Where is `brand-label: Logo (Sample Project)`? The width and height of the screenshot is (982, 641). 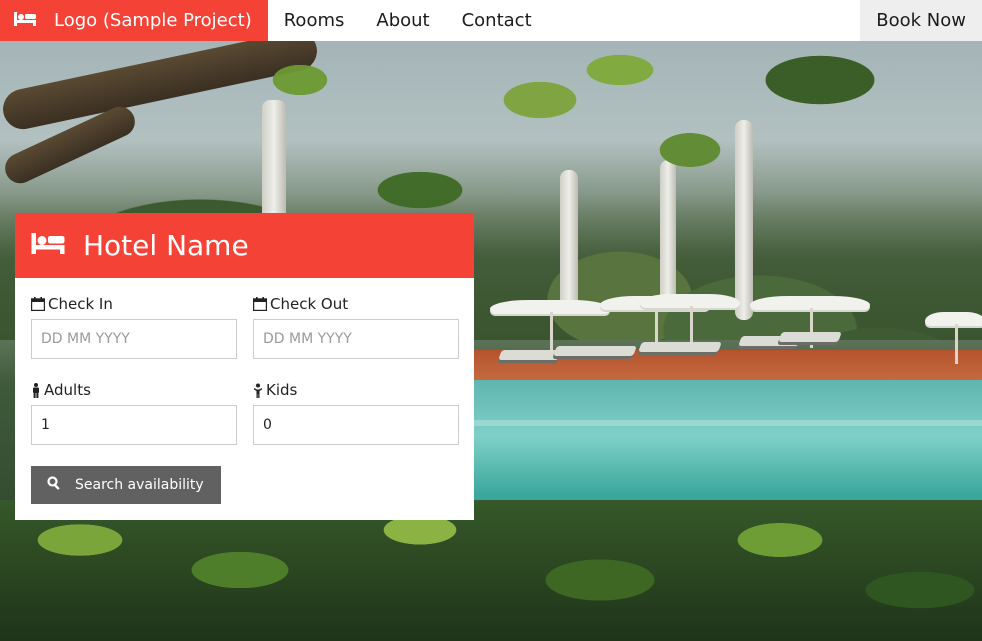 brand-label: Logo (Sample Project) is located at coordinates (153, 20).